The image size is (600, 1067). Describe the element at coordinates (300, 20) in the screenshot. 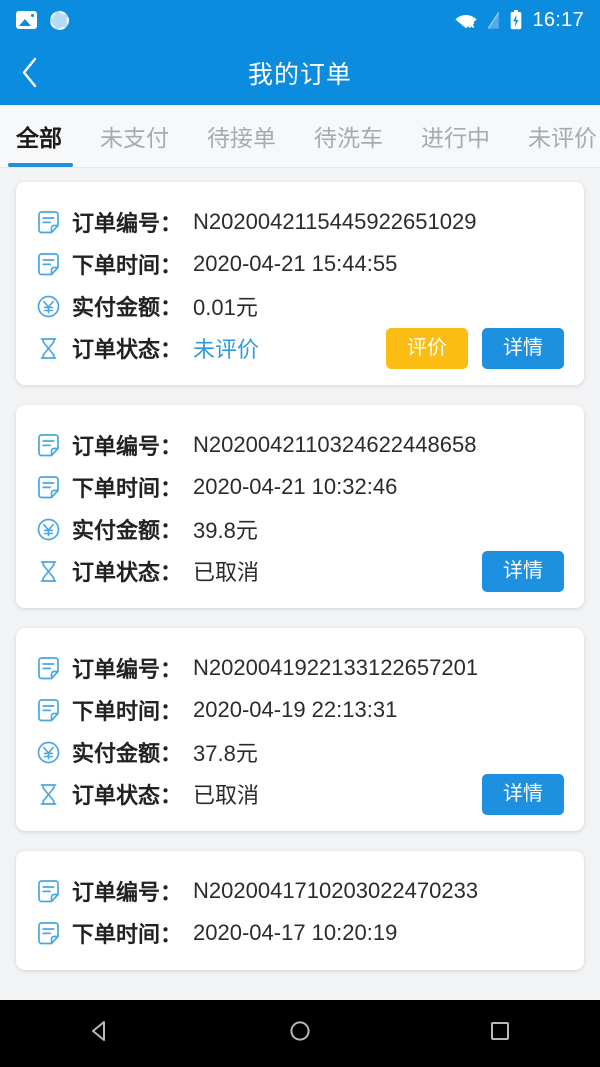

I see `status-bar: 16:17` at that location.